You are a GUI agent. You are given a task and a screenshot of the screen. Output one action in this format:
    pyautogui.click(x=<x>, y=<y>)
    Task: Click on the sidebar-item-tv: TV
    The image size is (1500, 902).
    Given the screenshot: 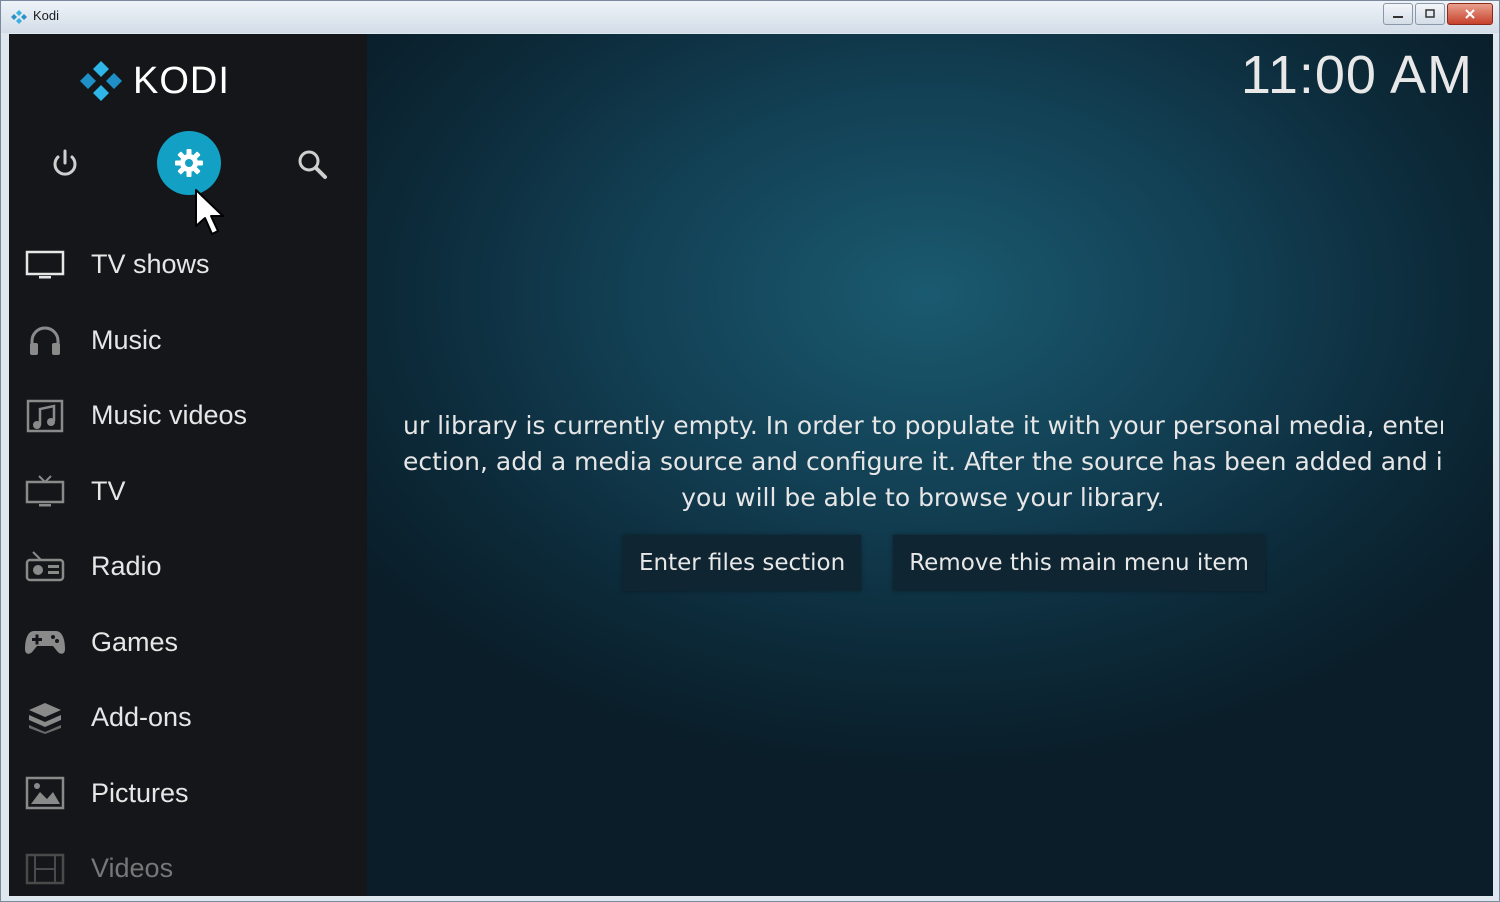 What is the action you would take?
    pyautogui.click(x=188, y=492)
    